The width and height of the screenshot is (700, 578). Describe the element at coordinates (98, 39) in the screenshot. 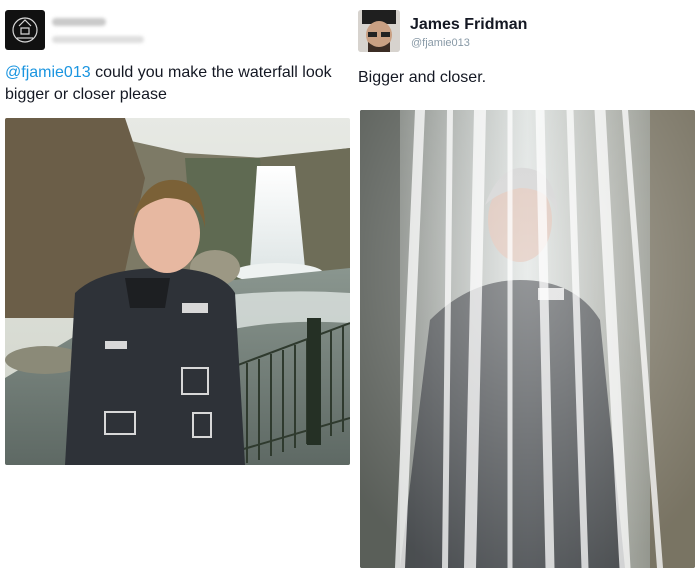

I see `blurred-author-handle` at that location.